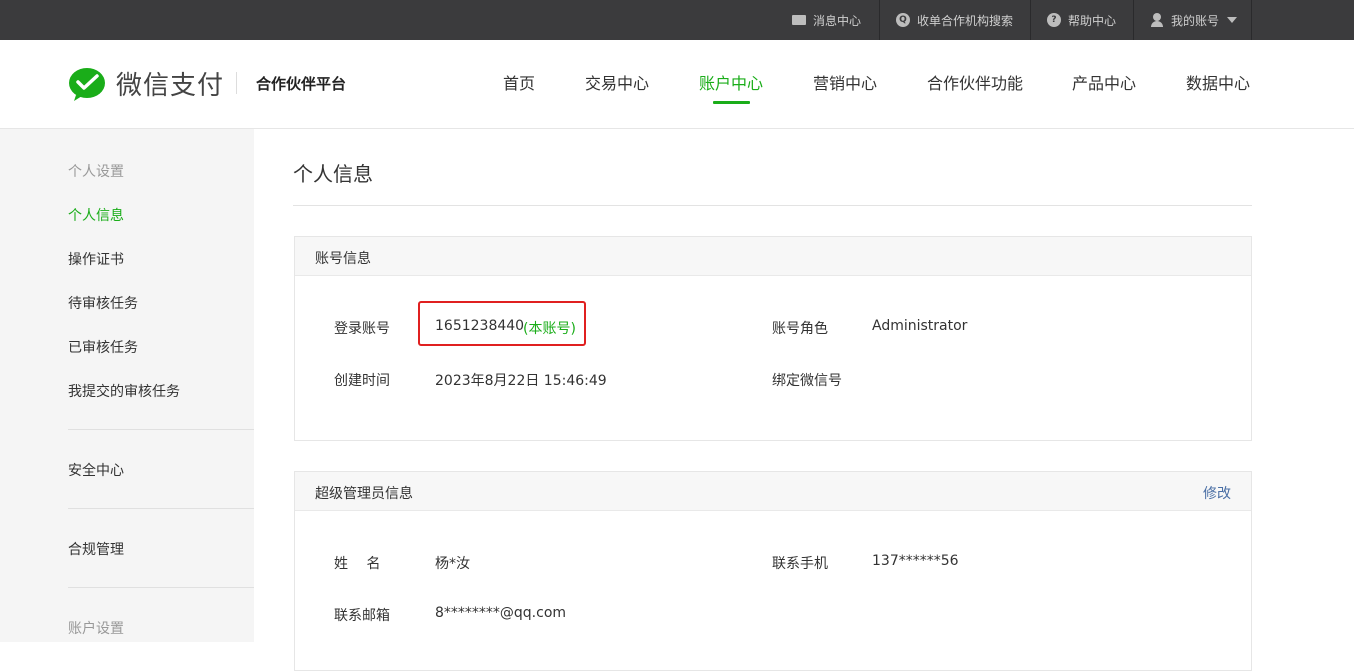 This screenshot has height=671, width=1354. What do you see at coordinates (1054, 20) in the screenshot?
I see `help-icon: ?` at bounding box center [1054, 20].